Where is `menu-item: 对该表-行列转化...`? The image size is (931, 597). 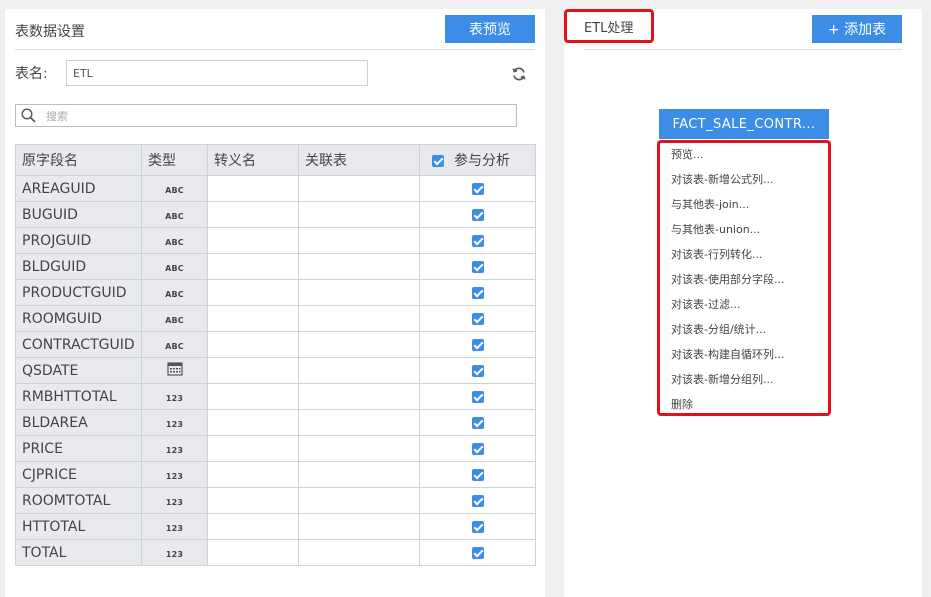
menu-item: 对该表-行列转化... is located at coordinates (716, 254).